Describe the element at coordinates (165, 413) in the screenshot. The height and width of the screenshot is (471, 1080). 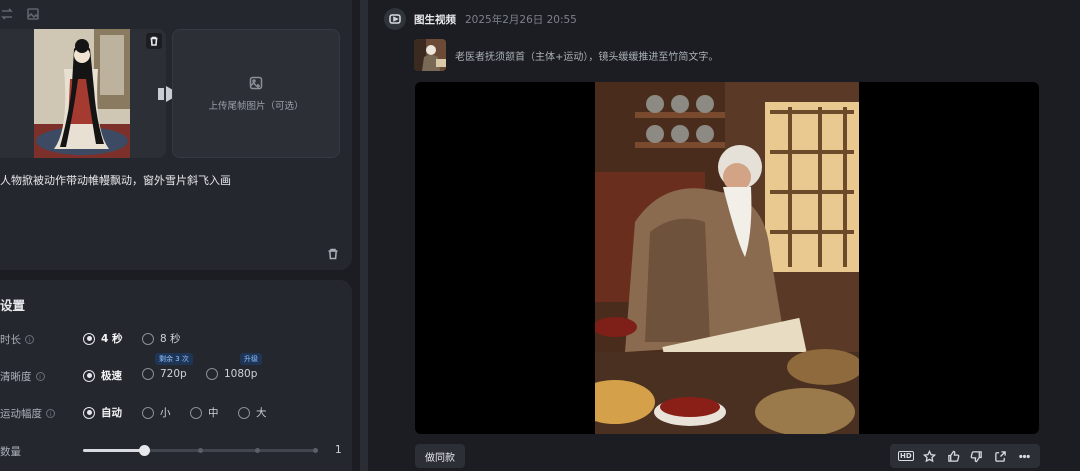
I see `motion-option-label: 小` at that location.